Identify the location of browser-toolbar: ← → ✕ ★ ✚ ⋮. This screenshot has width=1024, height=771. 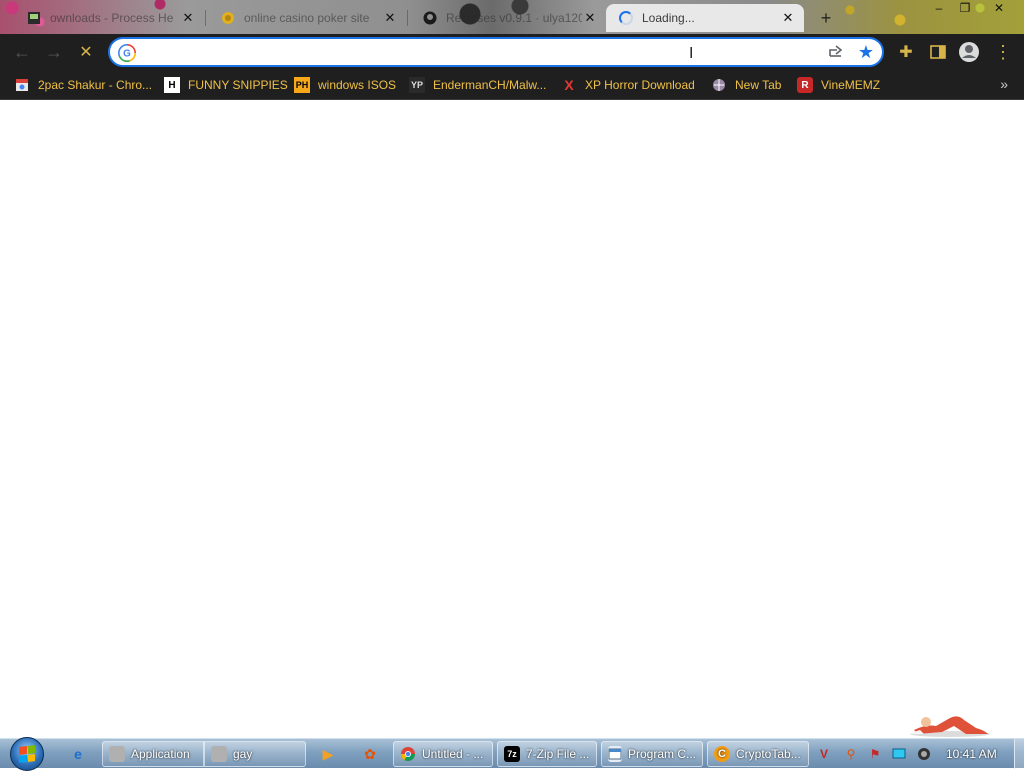
(512, 52).